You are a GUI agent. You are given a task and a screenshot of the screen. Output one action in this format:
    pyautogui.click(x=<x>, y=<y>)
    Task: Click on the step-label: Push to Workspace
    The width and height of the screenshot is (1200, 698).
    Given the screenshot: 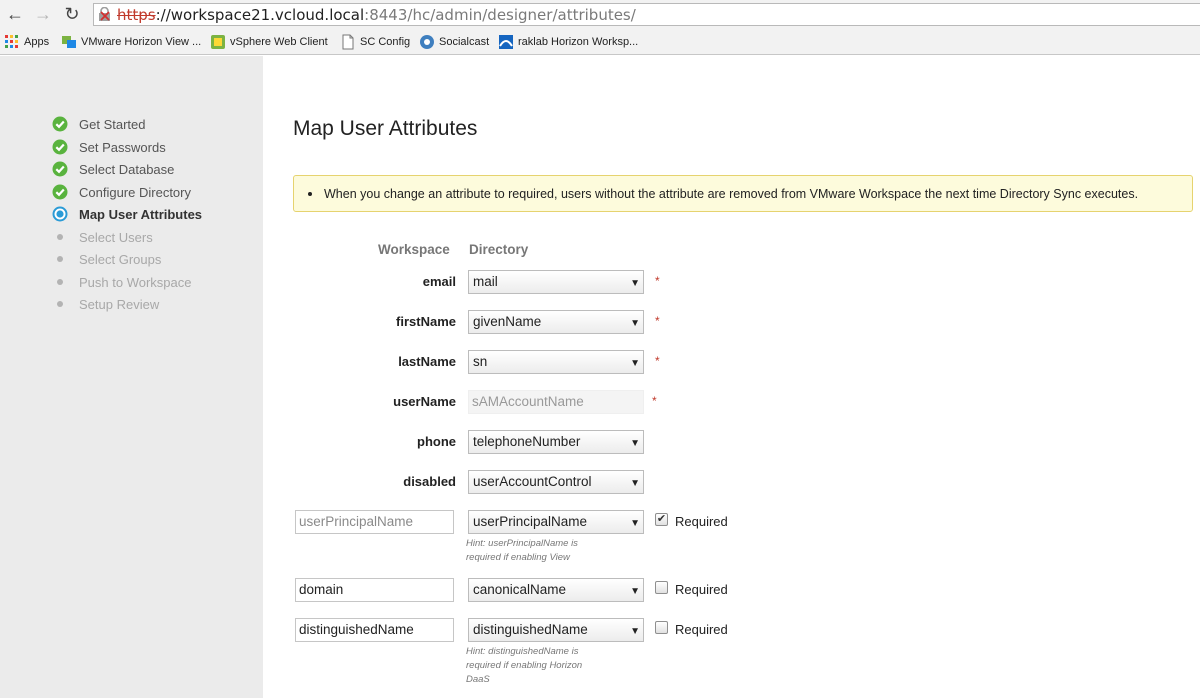 What is the action you would take?
    pyautogui.click(x=135, y=282)
    